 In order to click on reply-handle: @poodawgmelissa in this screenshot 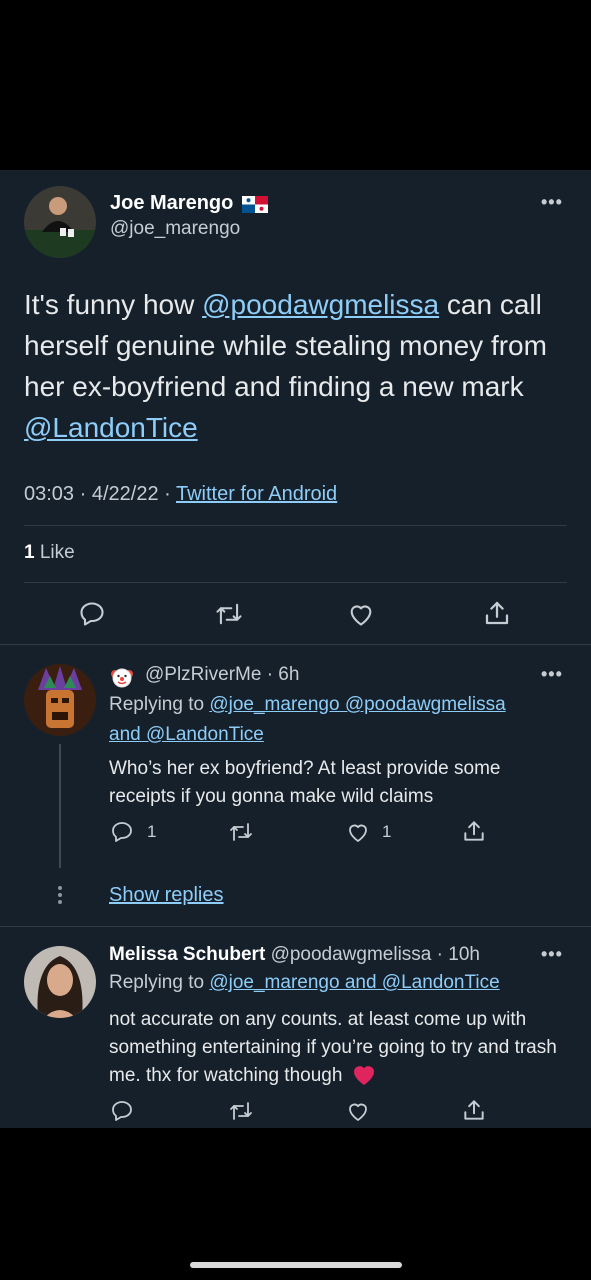, I will do `click(351, 954)`.